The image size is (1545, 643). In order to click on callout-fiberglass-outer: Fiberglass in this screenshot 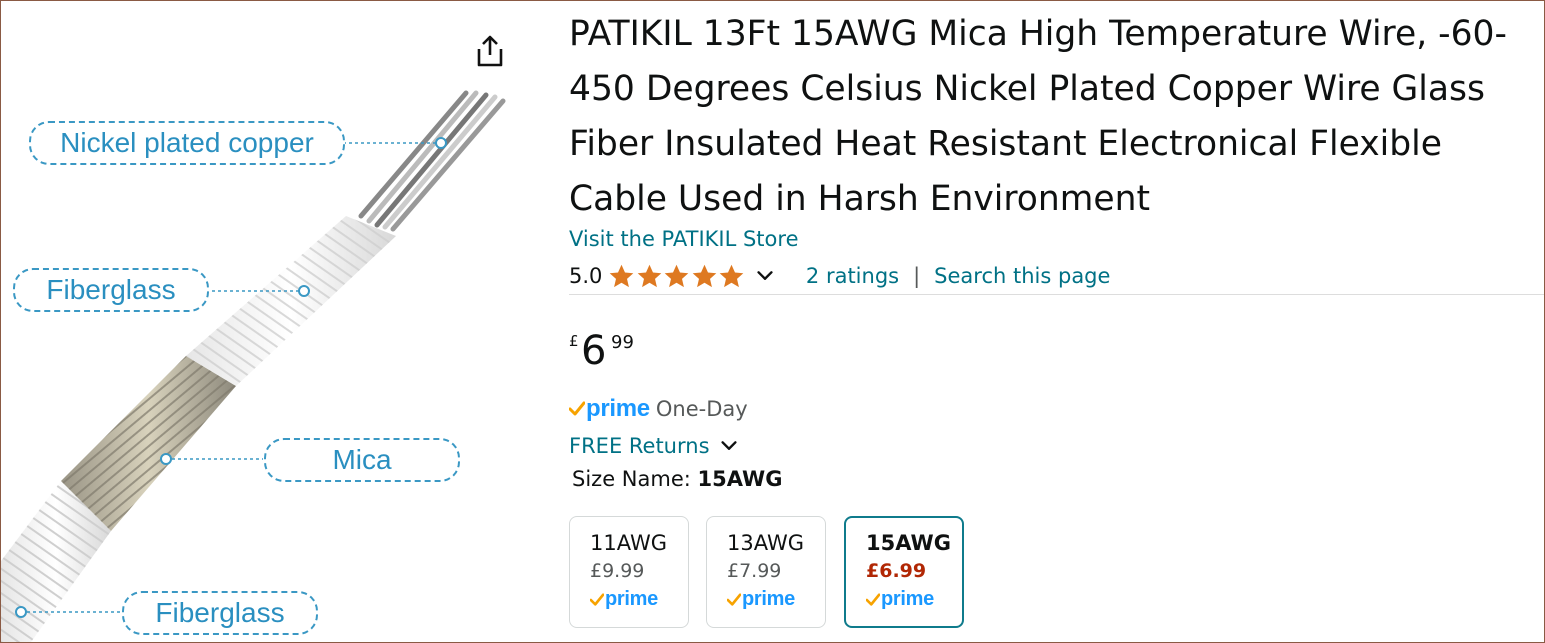, I will do `click(220, 613)`.